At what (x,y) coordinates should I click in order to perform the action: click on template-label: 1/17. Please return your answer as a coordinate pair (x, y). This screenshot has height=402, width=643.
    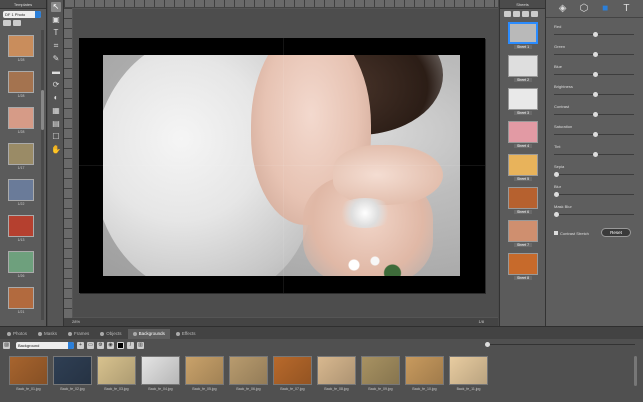
    Looking at the image, I should click on (21, 167).